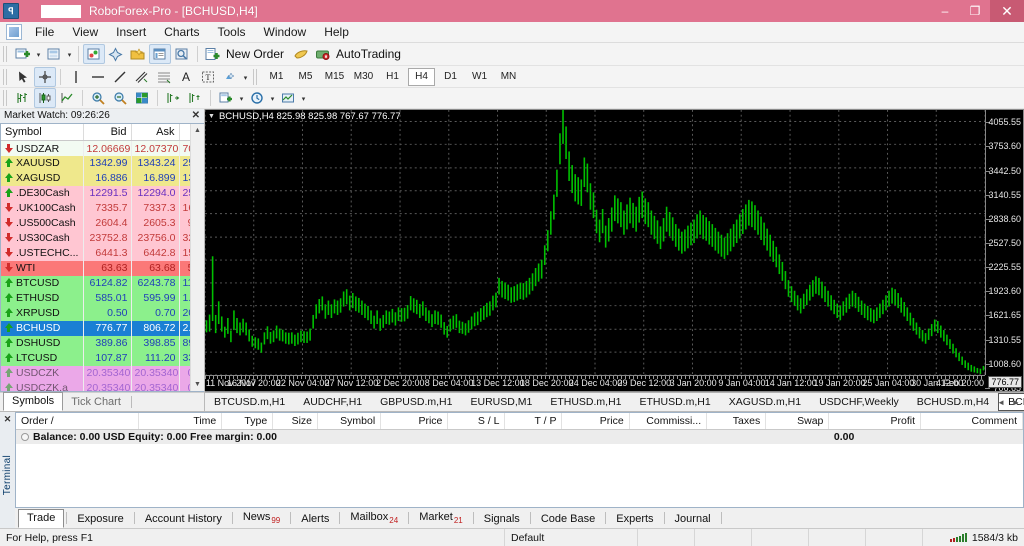  I want to click on column-header-ask: Ask, so click(155, 132).